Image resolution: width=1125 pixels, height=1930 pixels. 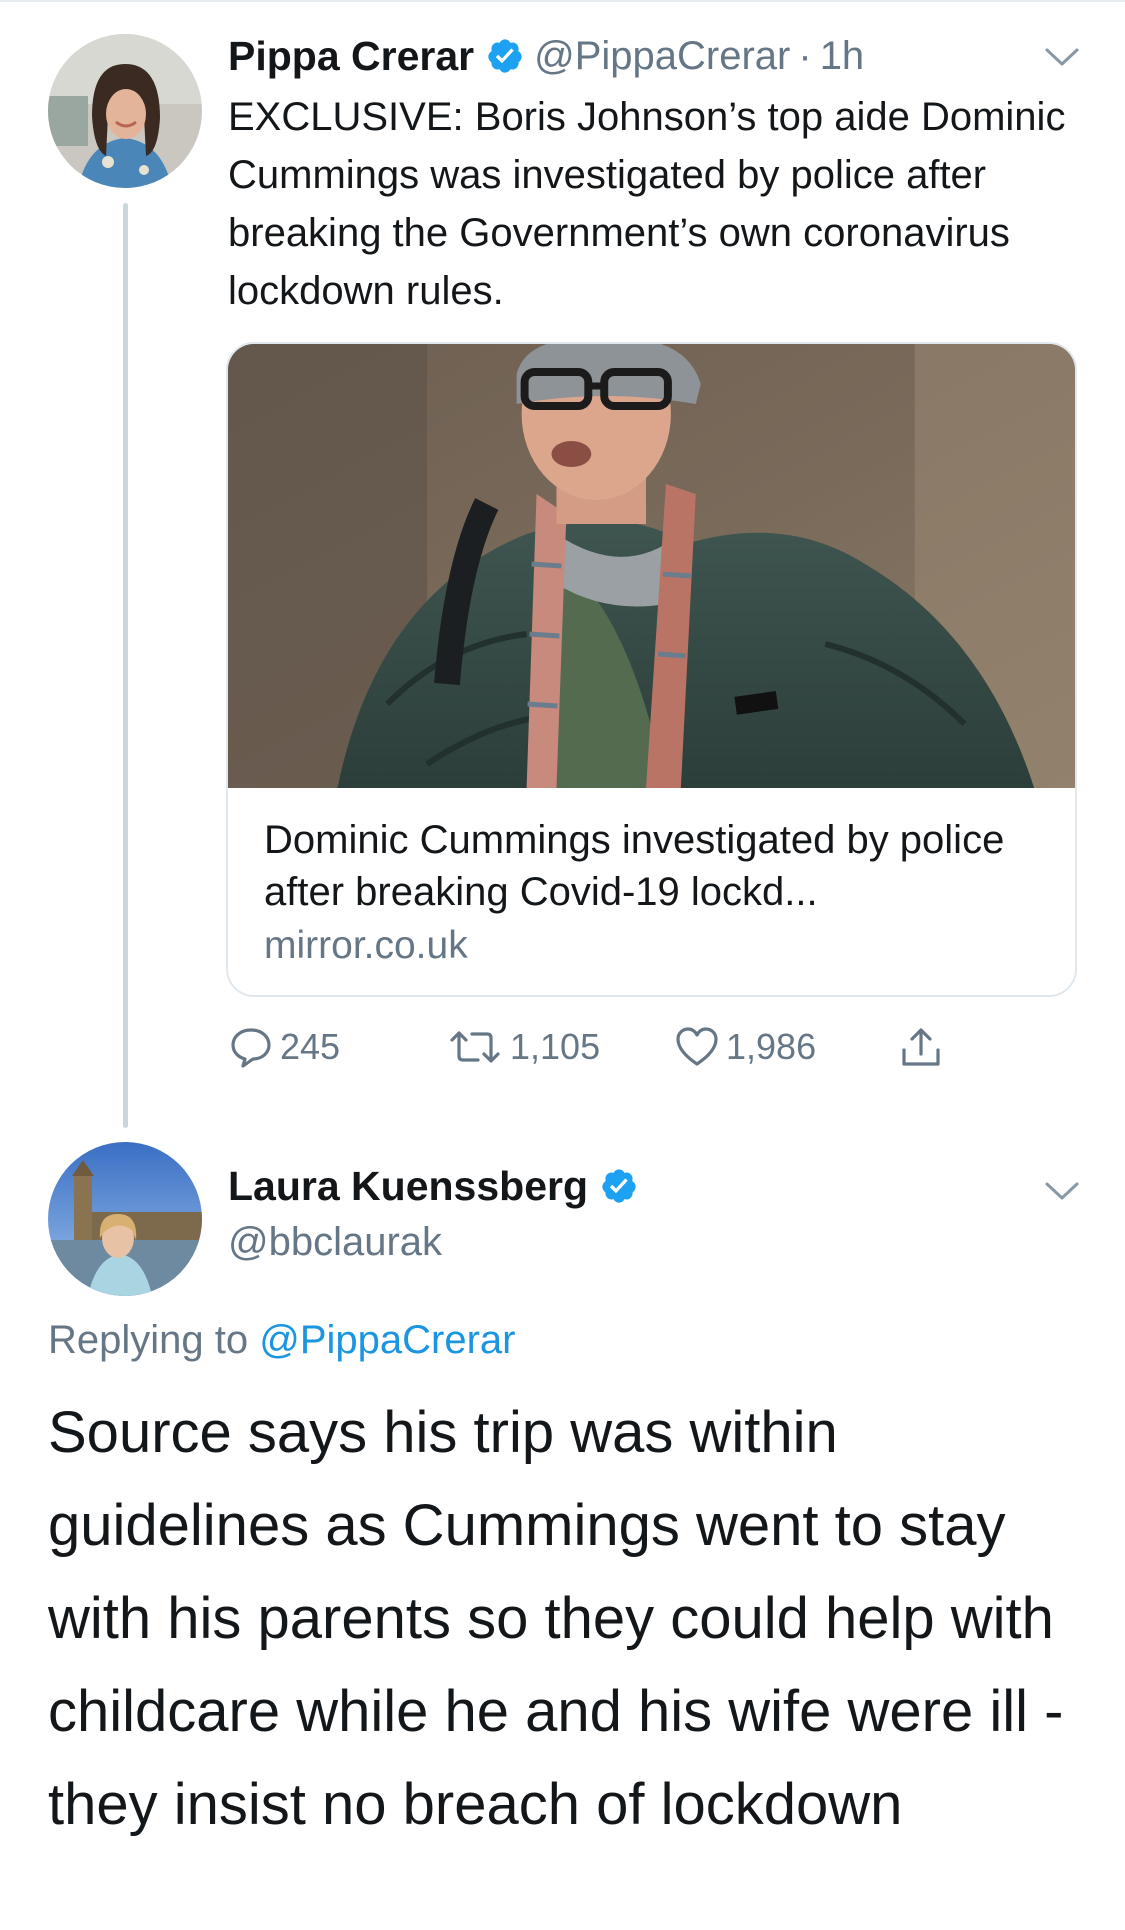 What do you see at coordinates (562, 1) in the screenshot?
I see `top-divider` at bounding box center [562, 1].